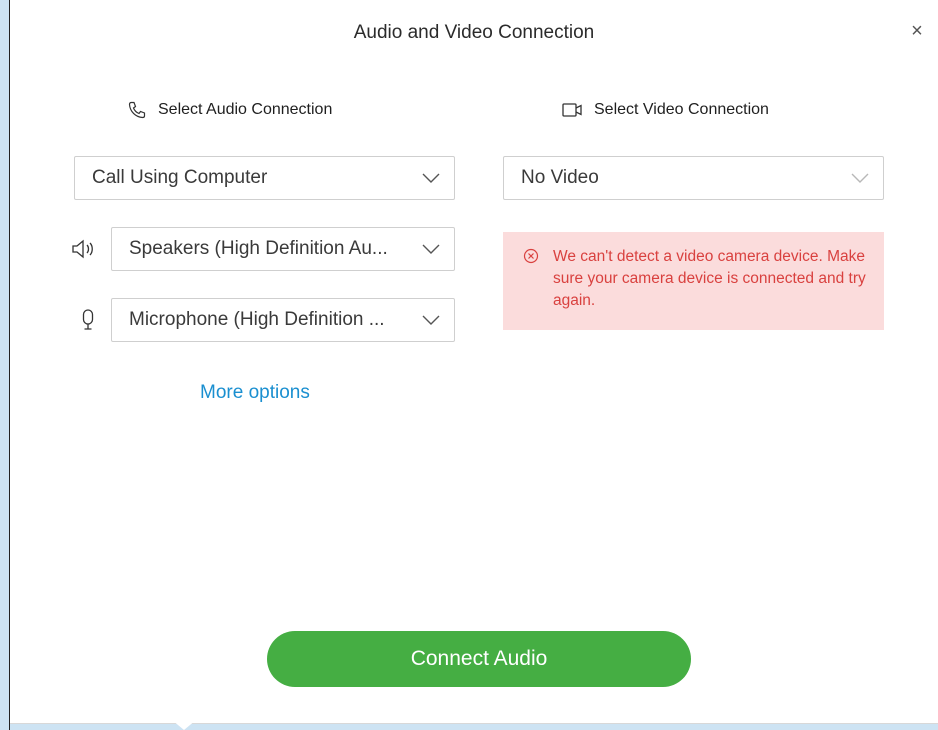 This screenshot has width=938, height=730. Describe the element at coordinates (88, 320) in the screenshot. I see `microphone-icon` at that location.